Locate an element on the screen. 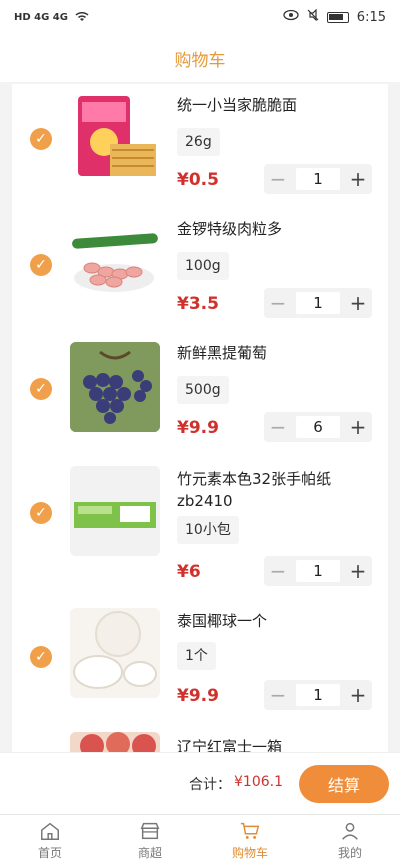 This screenshot has width=400, height=866. product-price: ¥3.5 is located at coordinates (198, 304).